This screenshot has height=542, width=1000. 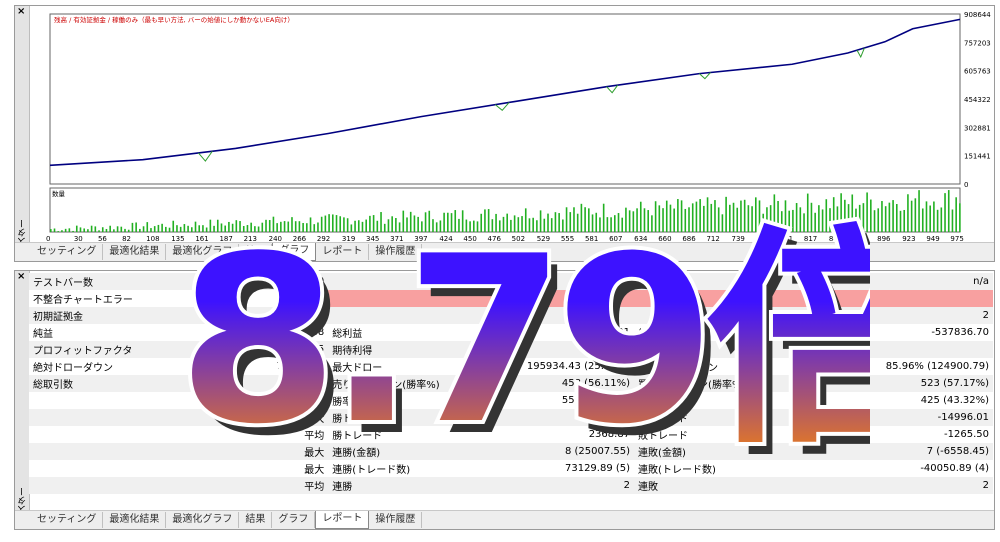 I want to click on table-cell: 195934.43 (25.59%), so click(x=558, y=366).